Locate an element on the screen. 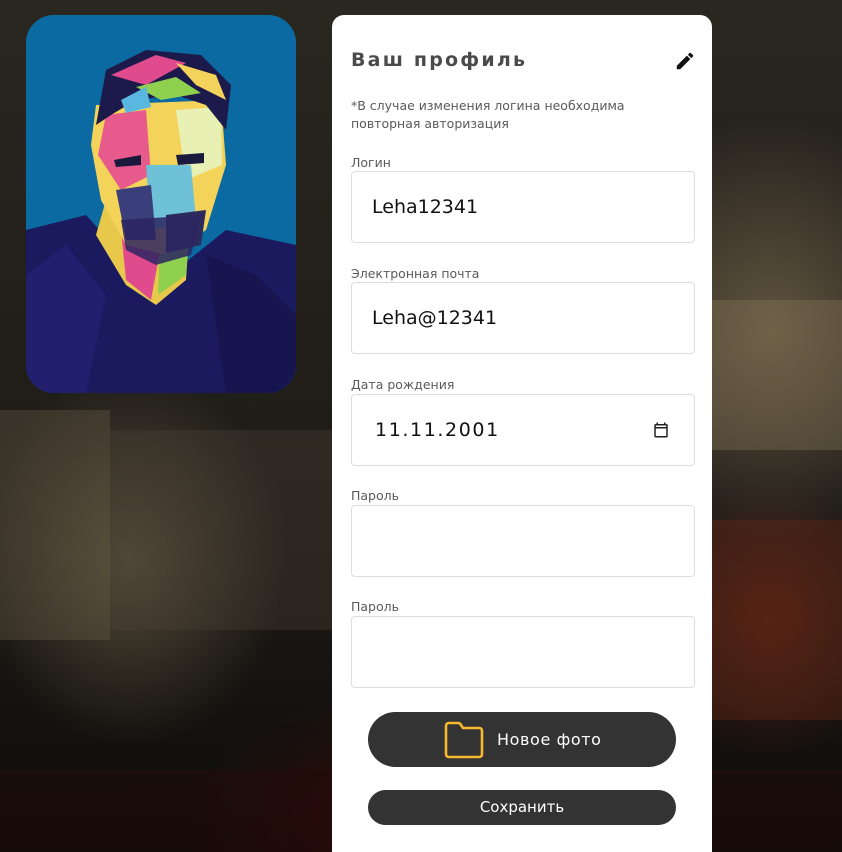 The width and height of the screenshot is (842, 852). calendar-icon is located at coordinates (661, 430).